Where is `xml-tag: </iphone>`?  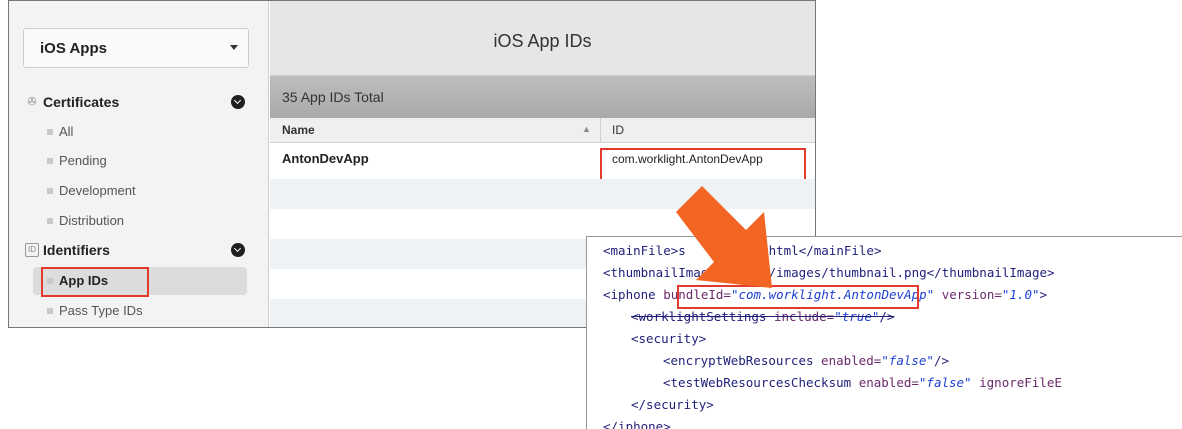 xml-tag: </iphone> is located at coordinates (637, 424).